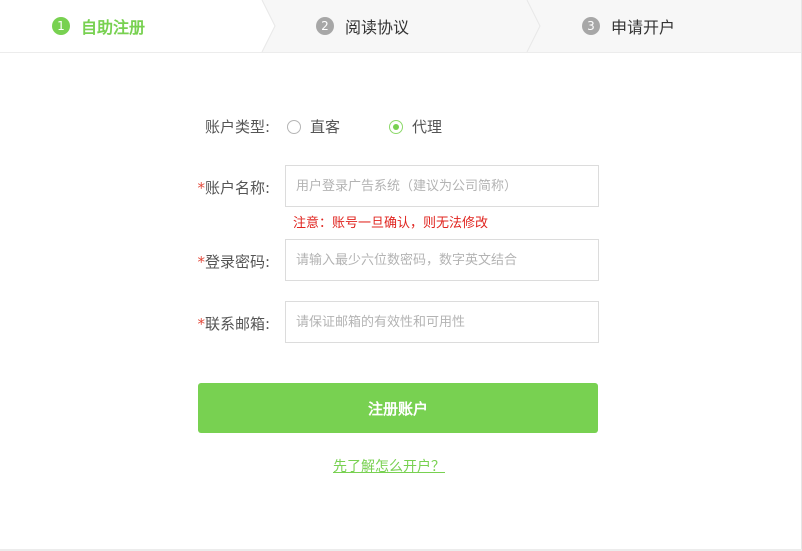  I want to click on step-number-2: 2, so click(325, 26).